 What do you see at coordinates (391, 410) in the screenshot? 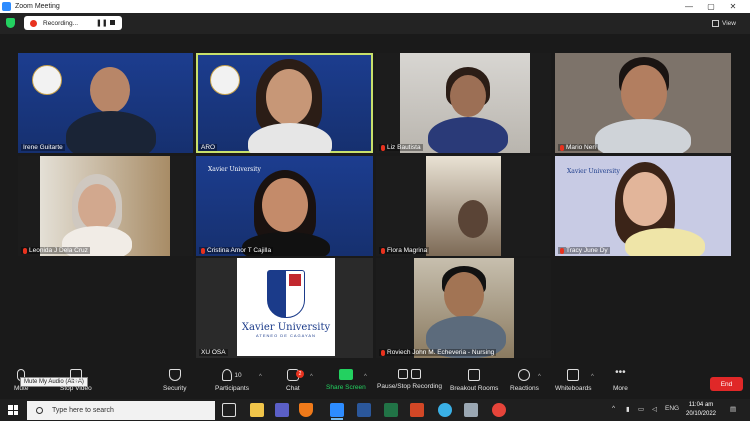
I see `excel-icon` at bounding box center [391, 410].